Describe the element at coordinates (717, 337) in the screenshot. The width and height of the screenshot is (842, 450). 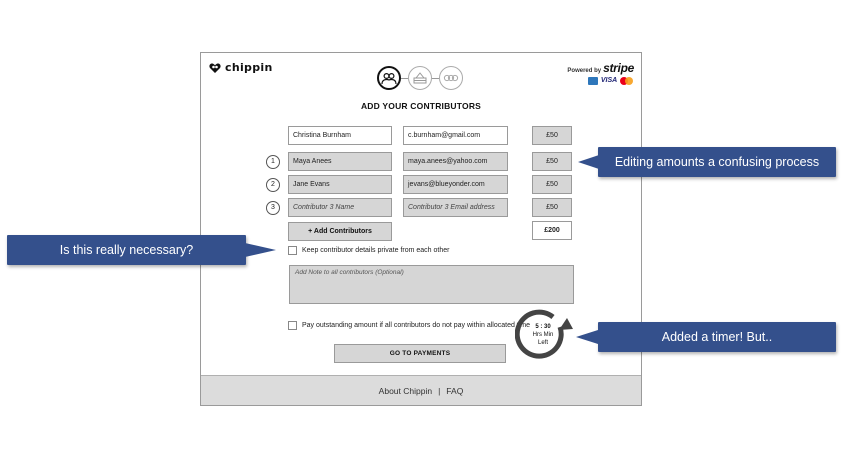
I see `callout-timer: Added a timer! But..` at that location.